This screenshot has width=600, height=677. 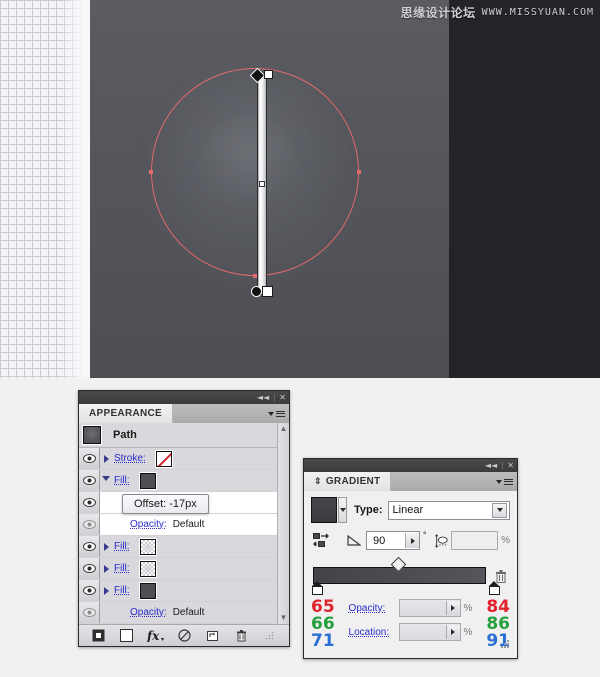 What do you see at coordinates (504, 644) in the screenshot?
I see `gradient-panel-resize-grip` at bounding box center [504, 644].